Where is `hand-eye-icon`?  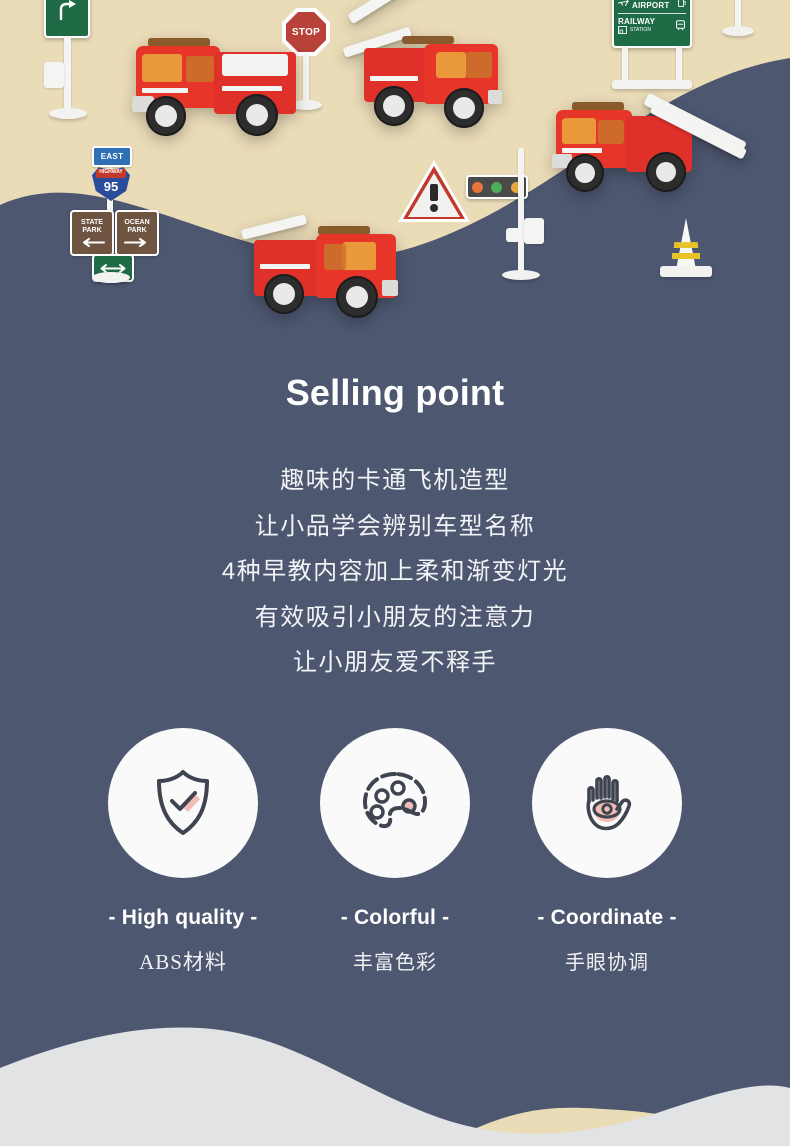
hand-eye-icon is located at coordinates (609, 802).